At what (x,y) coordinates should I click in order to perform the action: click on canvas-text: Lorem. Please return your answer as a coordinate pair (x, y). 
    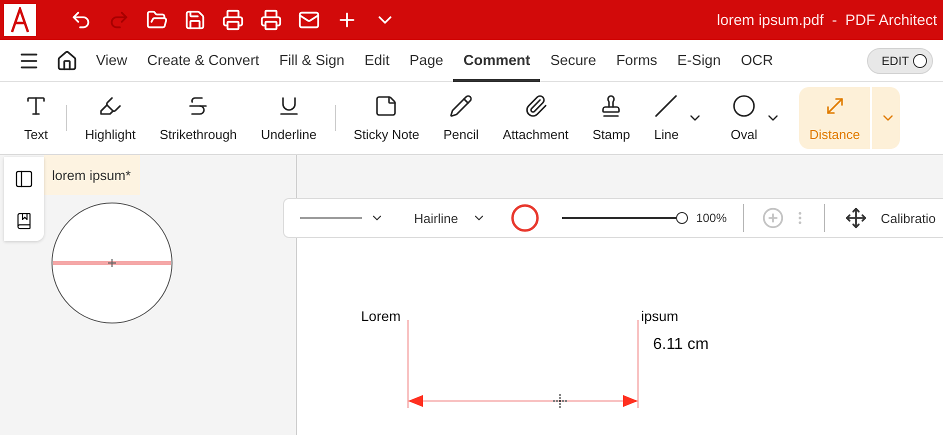
    Looking at the image, I should click on (381, 316).